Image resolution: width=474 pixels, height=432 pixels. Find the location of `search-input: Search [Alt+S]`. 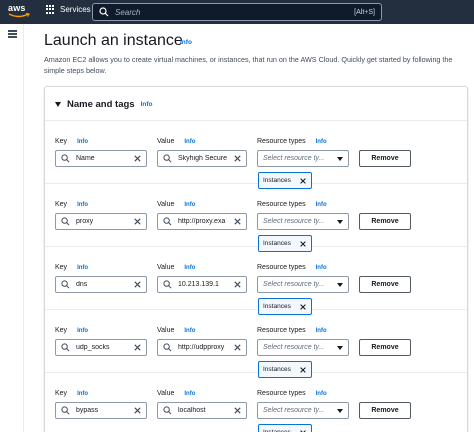

search-input: Search [Alt+S] is located at coordinates (237, 12).